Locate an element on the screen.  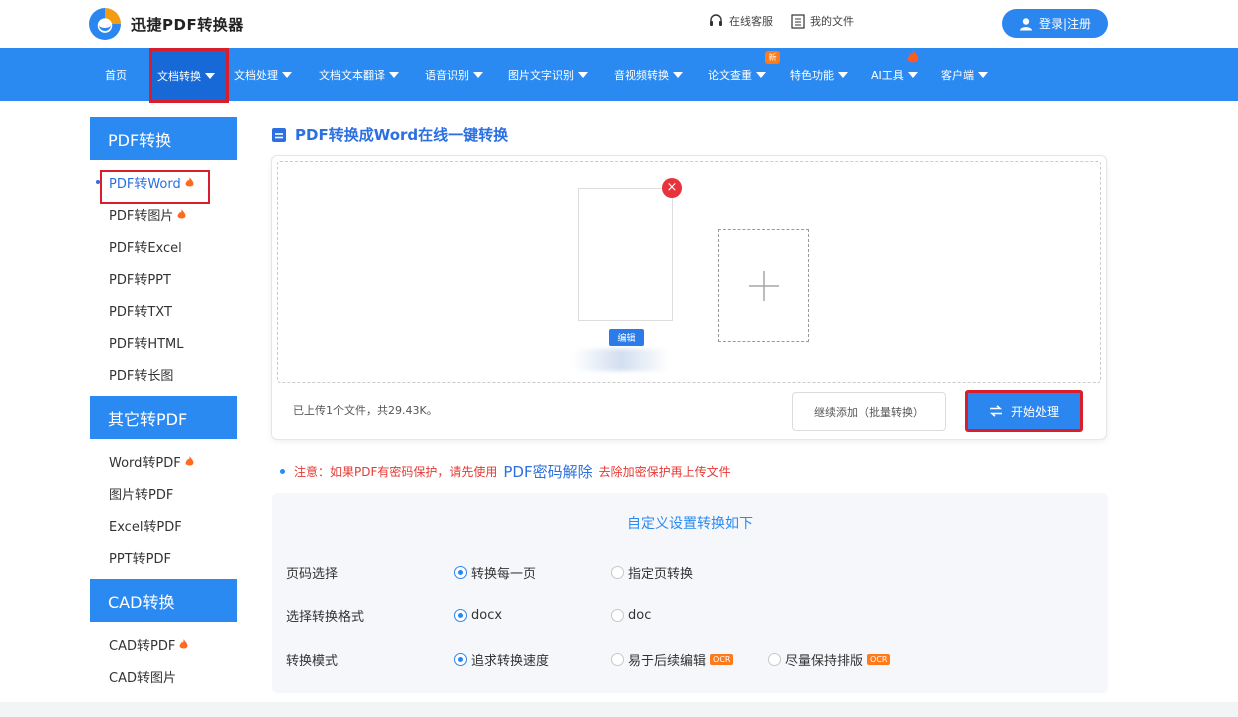
radio-layout-mode: 尽量保持排版 OCR is located at coordinates (829, 659).